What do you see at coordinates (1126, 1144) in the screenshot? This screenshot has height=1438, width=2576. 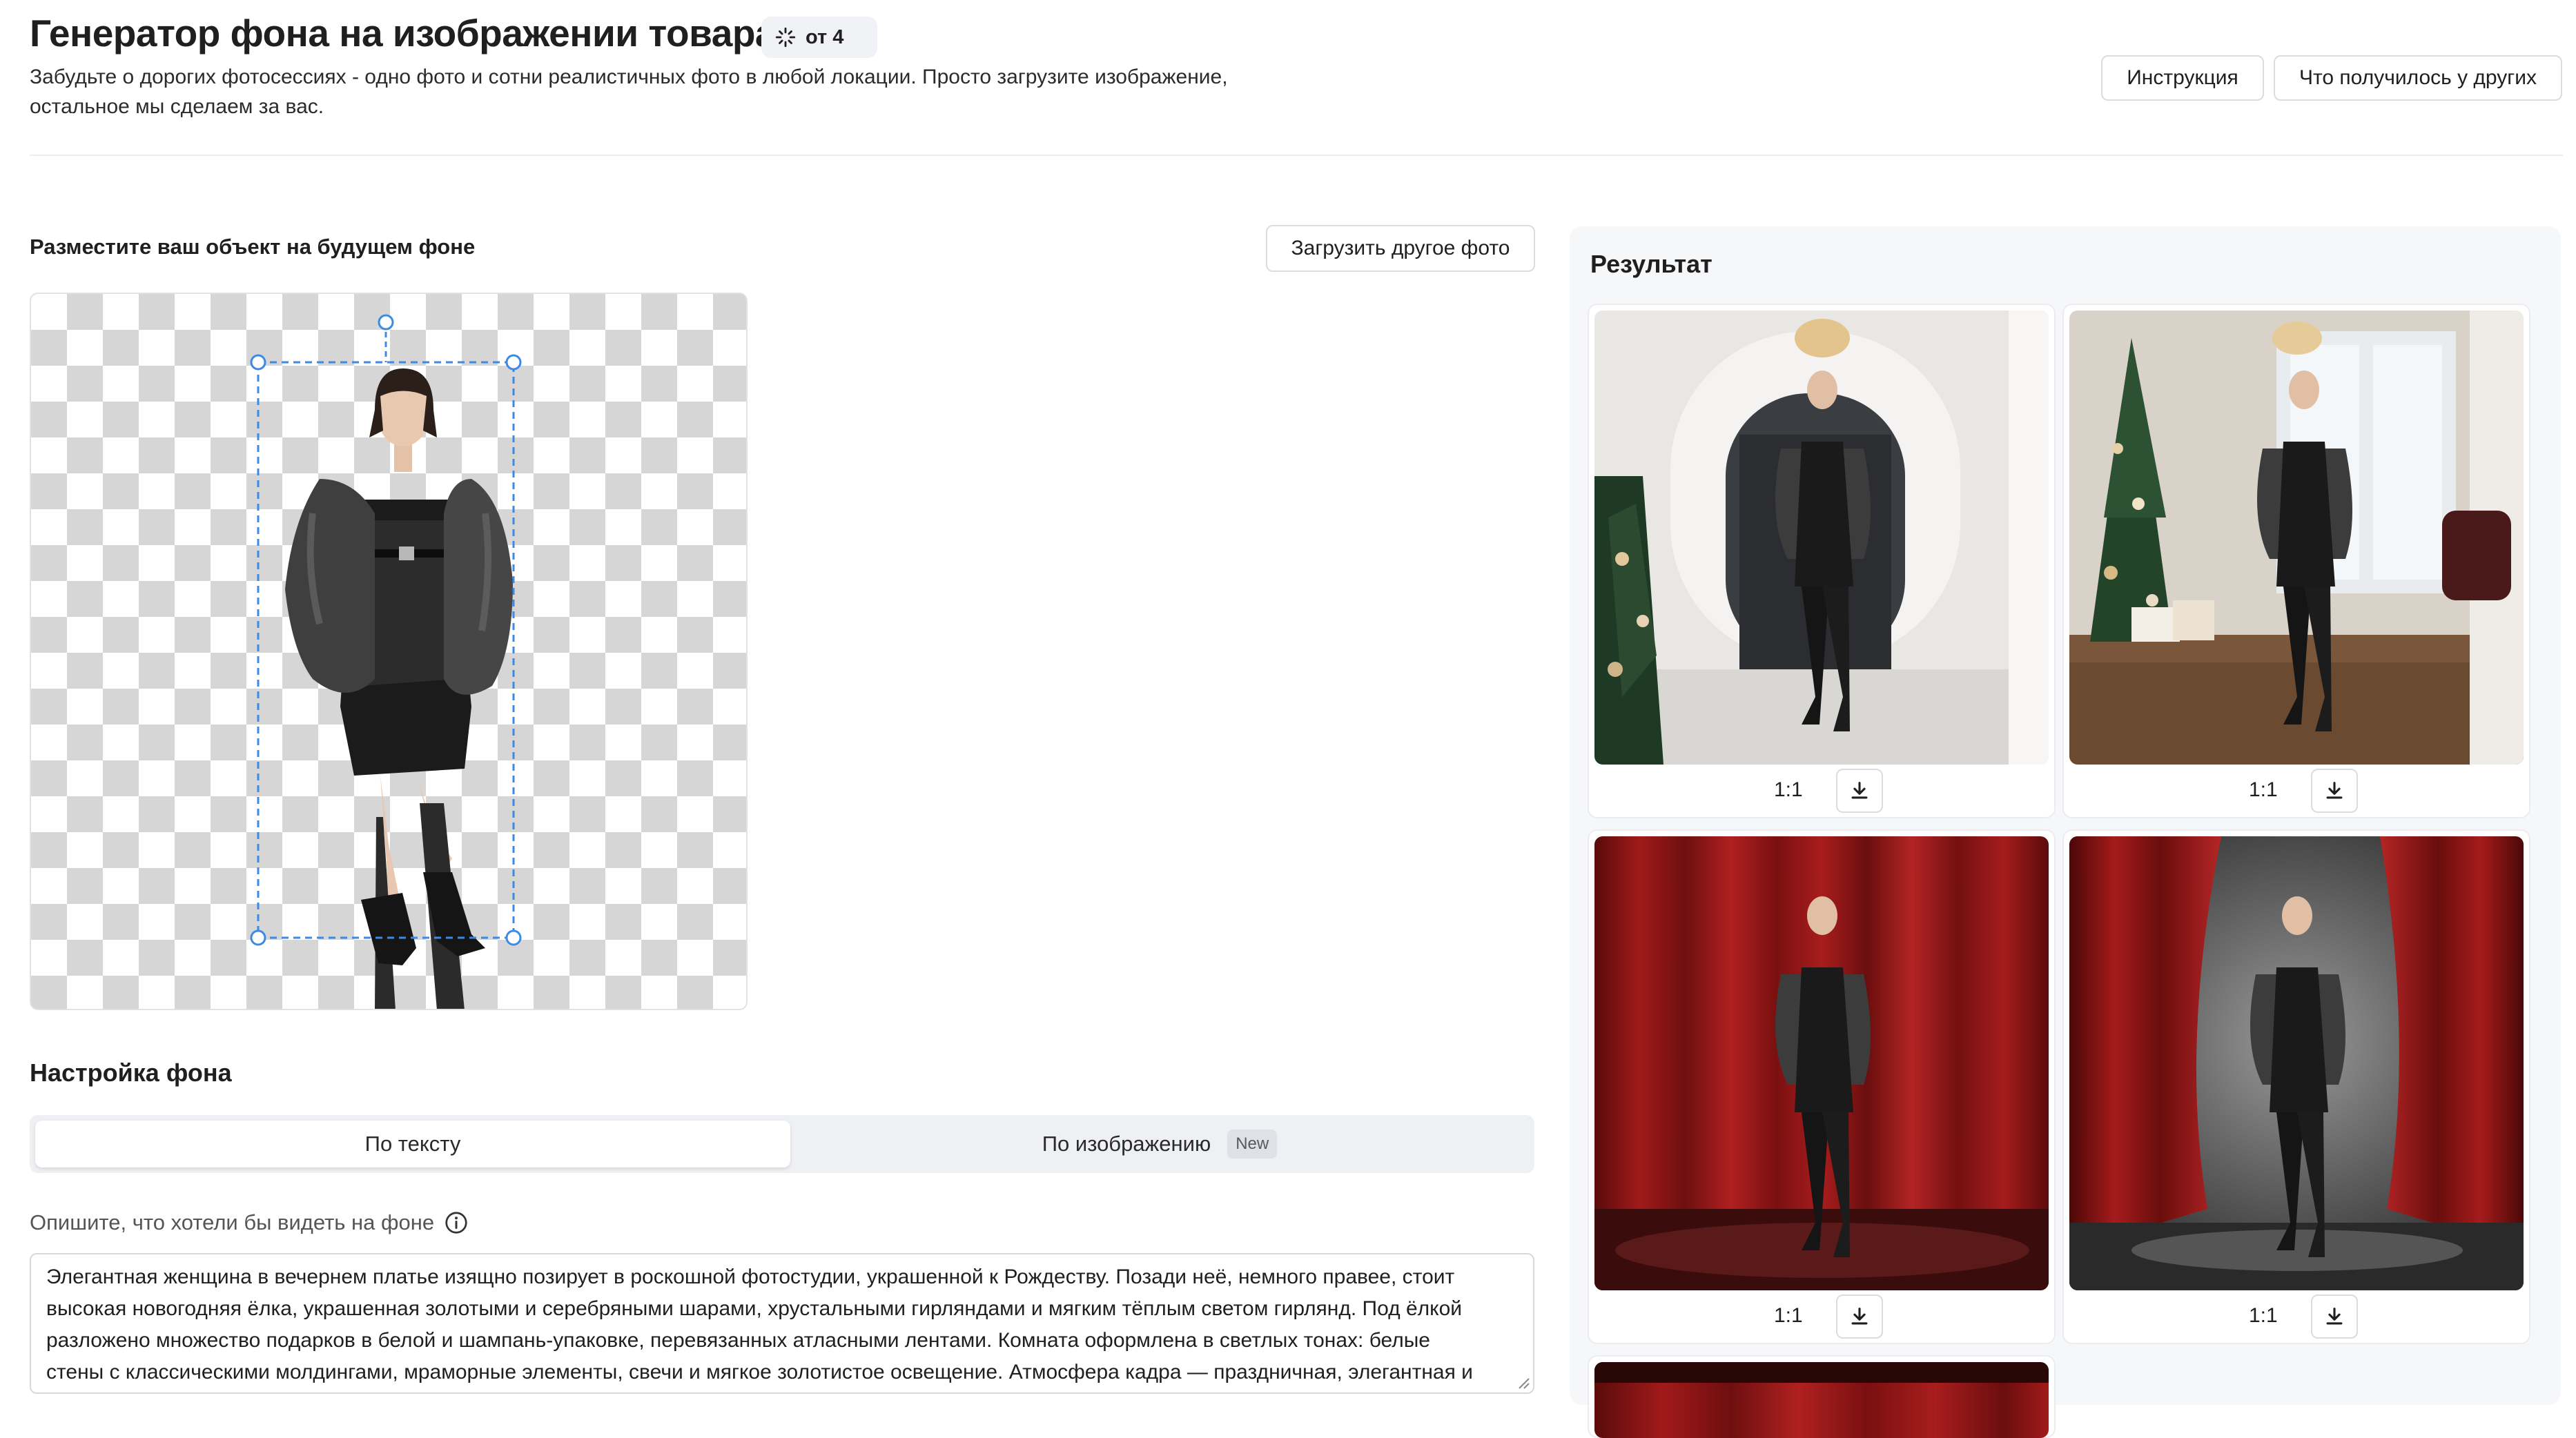 I see `tab-by-image-label: По изображению` at bounding box center [1126, 1144].